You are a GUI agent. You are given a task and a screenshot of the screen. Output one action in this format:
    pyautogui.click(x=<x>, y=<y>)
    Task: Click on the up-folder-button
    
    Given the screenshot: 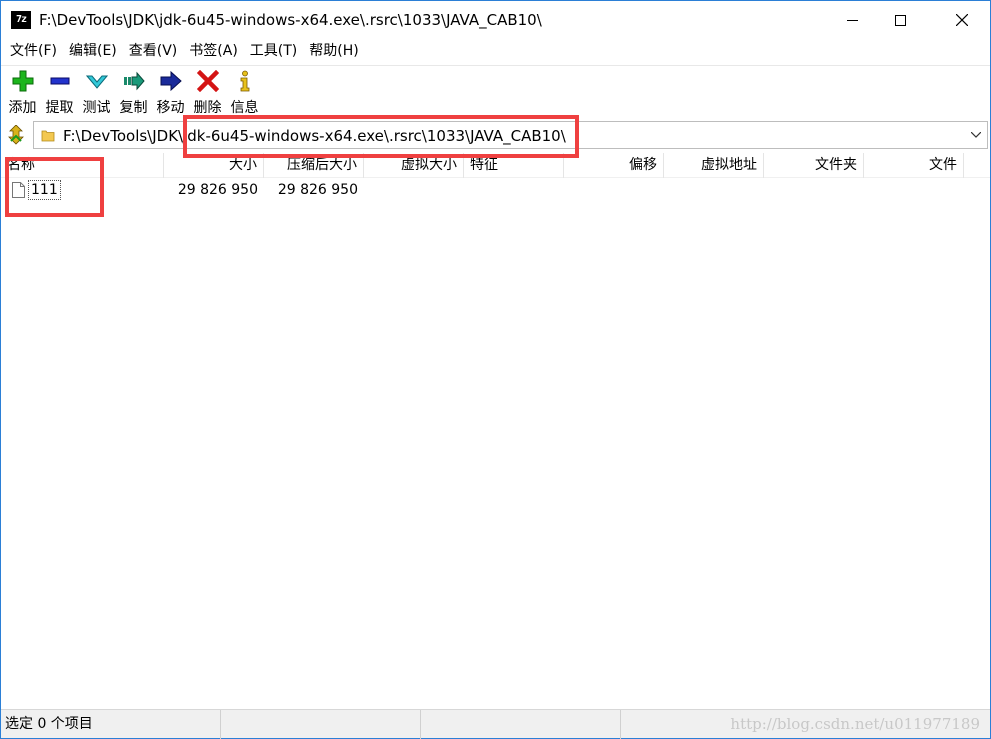 What is the action you would take?
    pyautogui.click(x=16, y=135)
    